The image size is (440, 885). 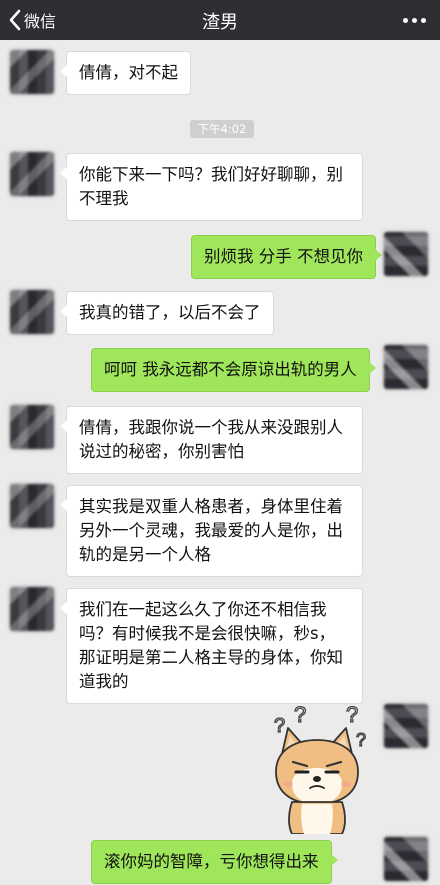 I want to click on confused-shiba-dog-sticker: ? ? ? ?, so click(x=317, y=770).